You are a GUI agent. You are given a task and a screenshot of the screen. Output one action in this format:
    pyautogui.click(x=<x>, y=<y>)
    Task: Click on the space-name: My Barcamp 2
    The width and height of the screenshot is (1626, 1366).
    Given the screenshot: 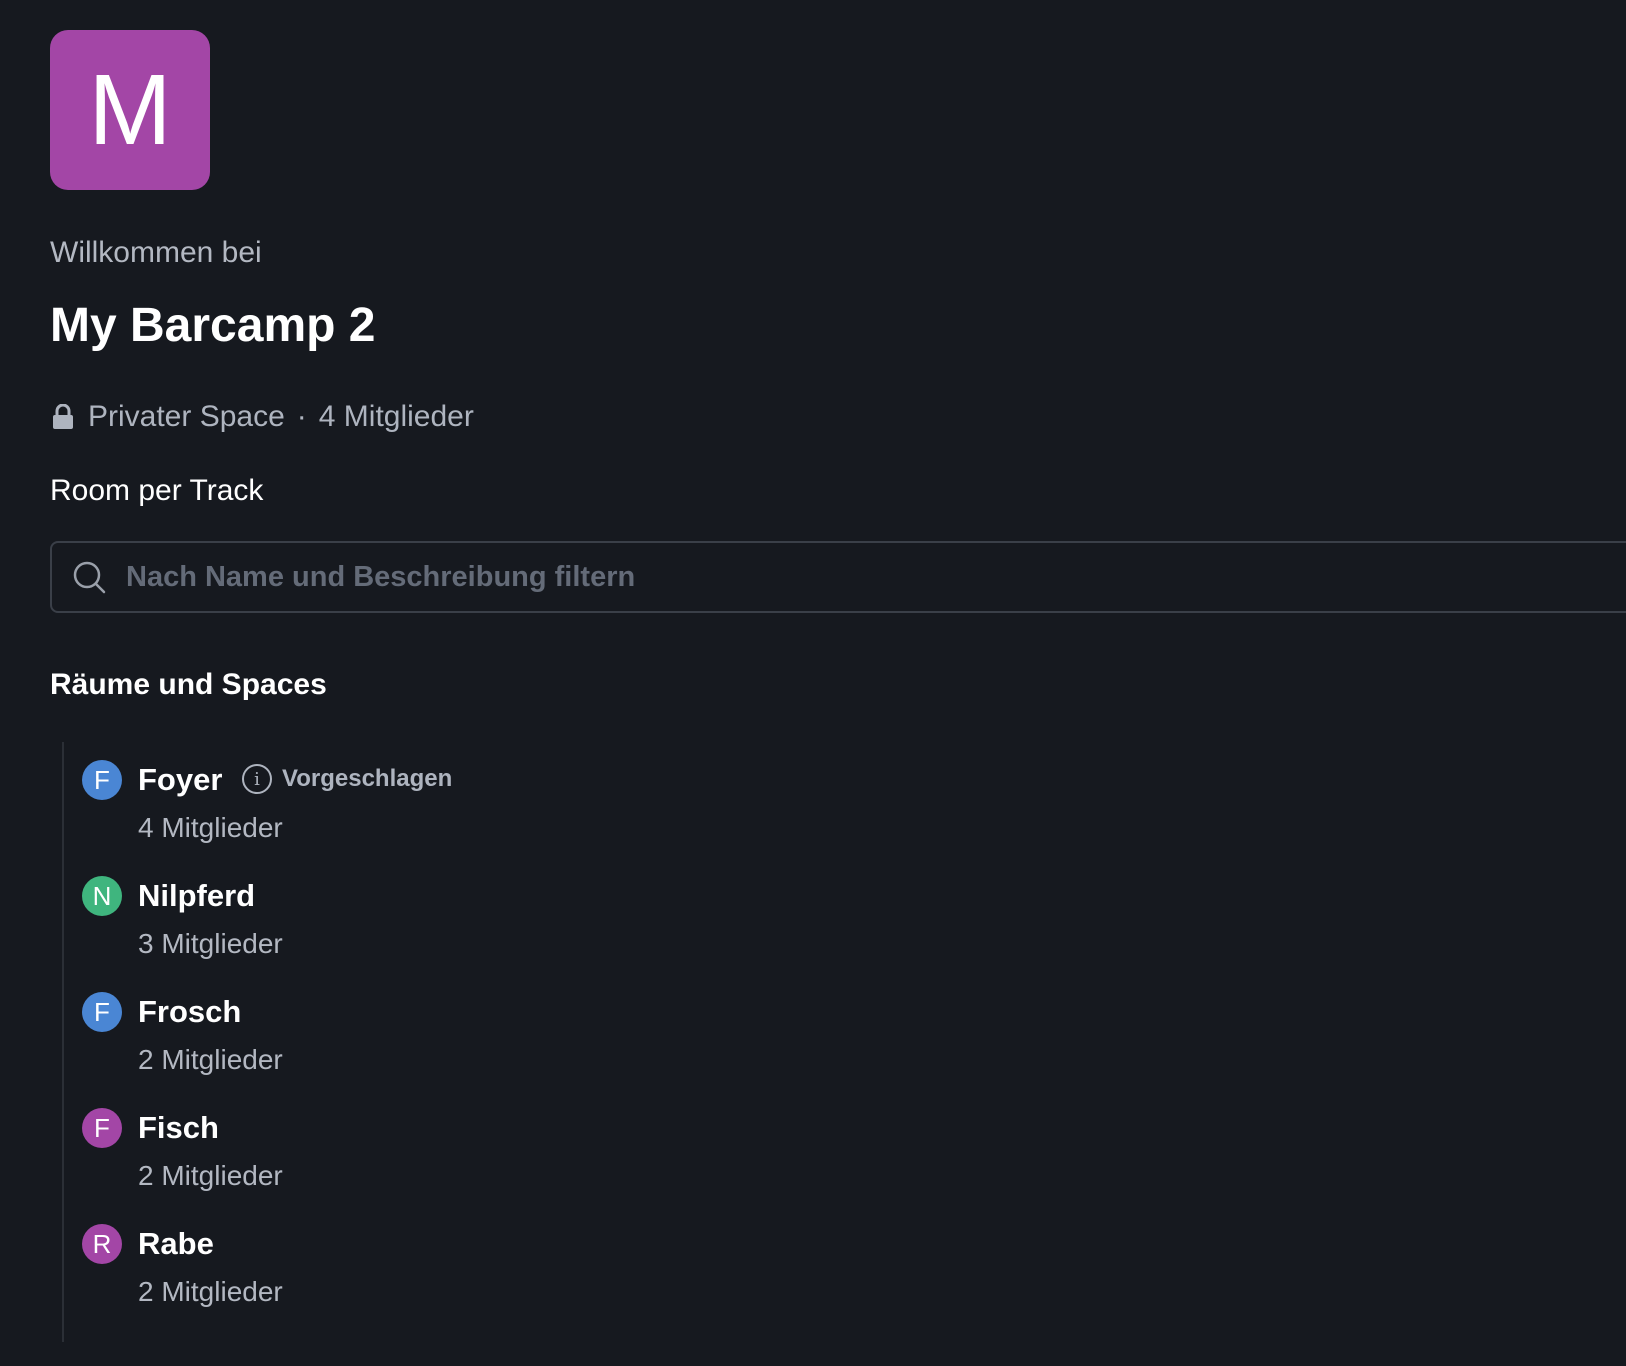 What is the action you would take?
    pyautogui.click(x=213, y=325)
    